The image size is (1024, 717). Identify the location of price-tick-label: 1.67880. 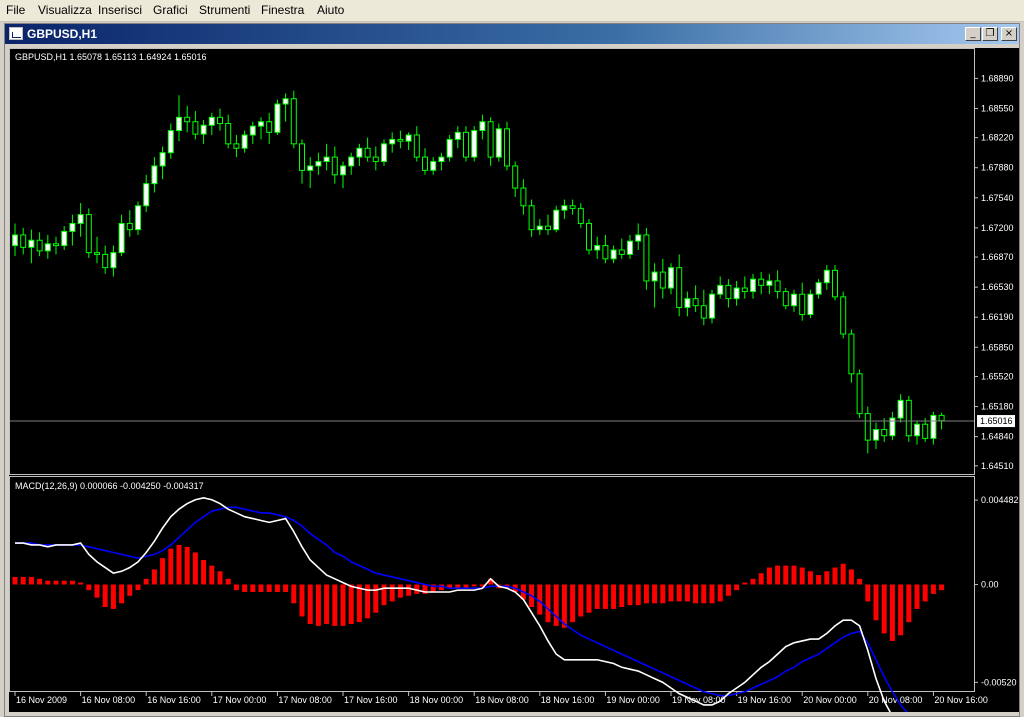
(997, 168).